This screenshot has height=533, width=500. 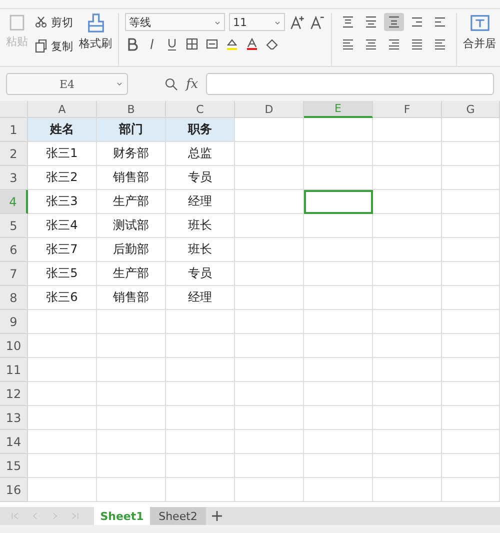 I want to click on row-header: 7, so click(x=14, y=274).